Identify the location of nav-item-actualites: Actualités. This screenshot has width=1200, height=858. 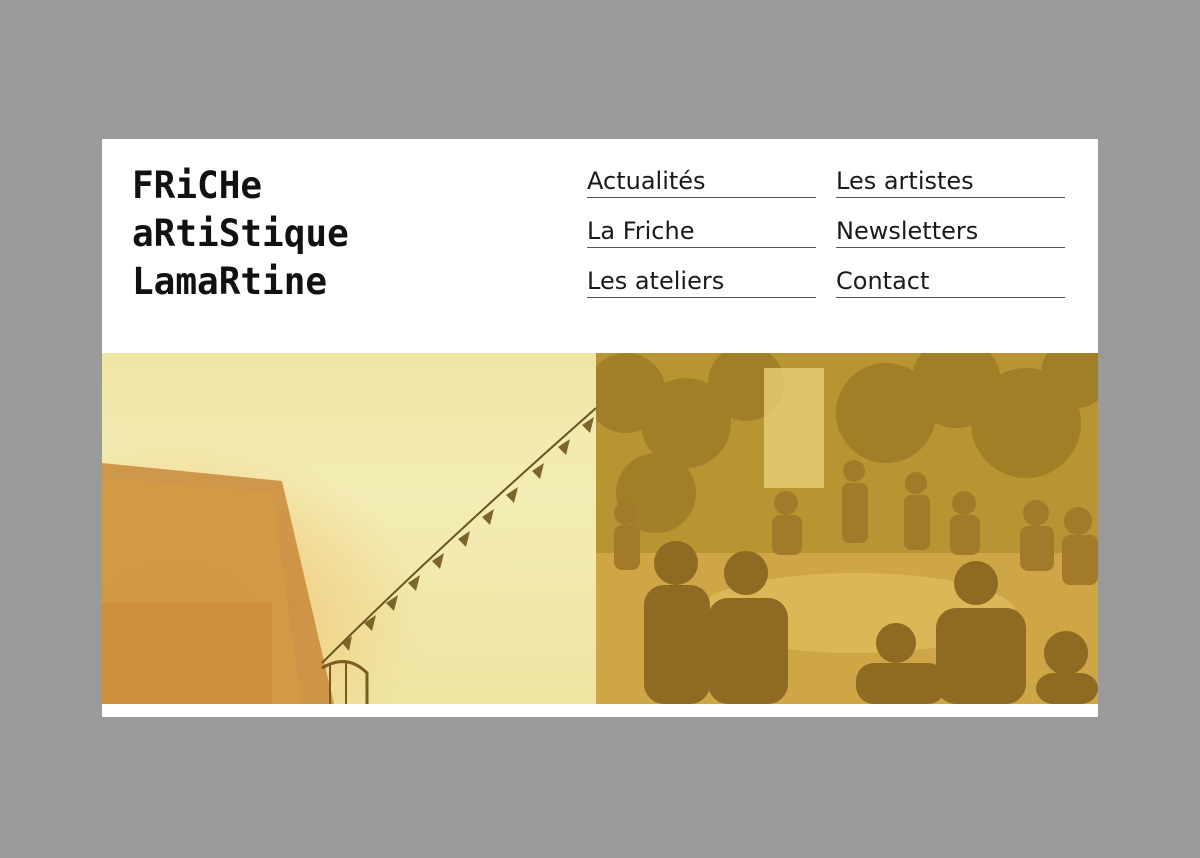
(701, 179).